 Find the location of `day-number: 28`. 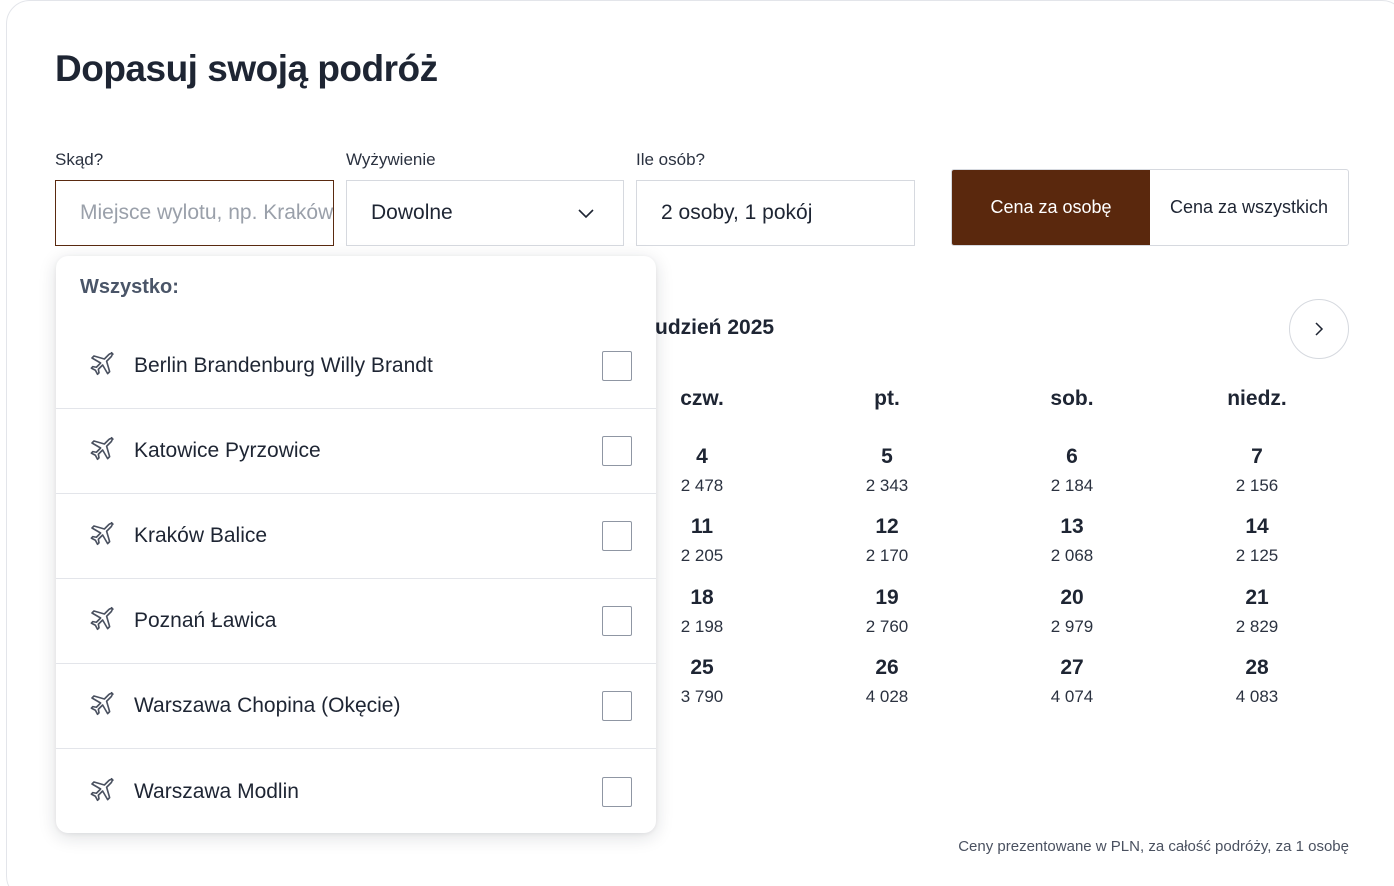

day-number: 28 is located at coordinates (1257, 667).